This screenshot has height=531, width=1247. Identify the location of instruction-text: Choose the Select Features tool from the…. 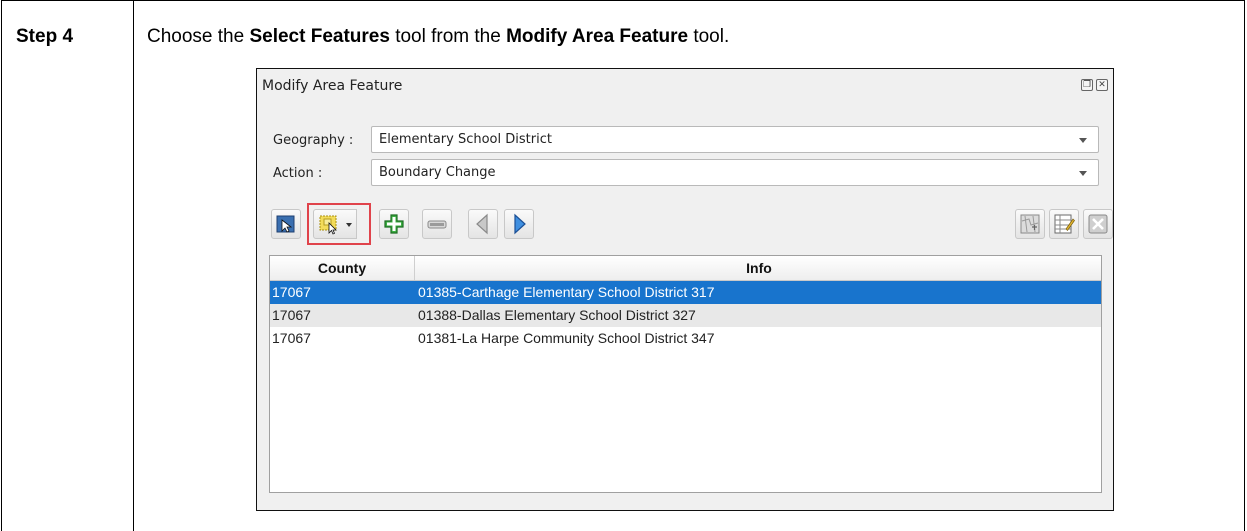
(438, 37).